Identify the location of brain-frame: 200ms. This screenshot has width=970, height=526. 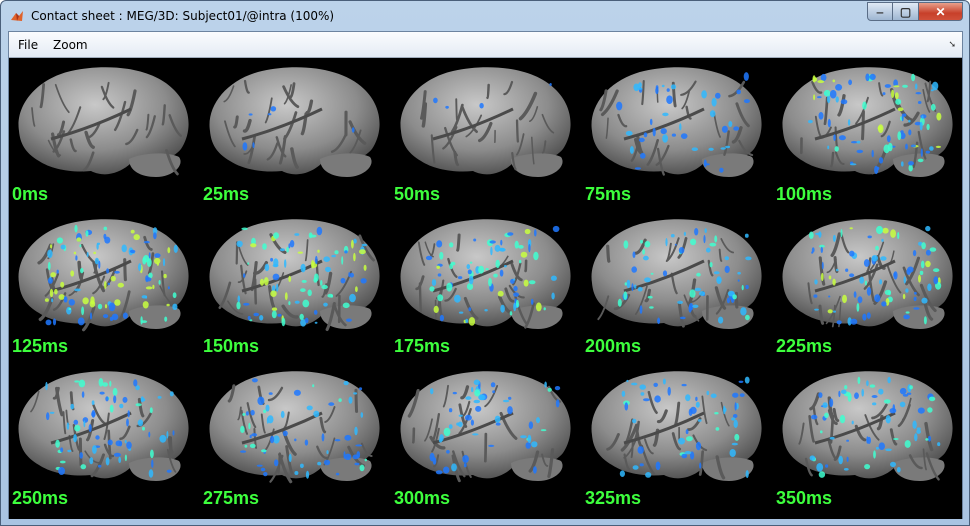
(679, 289).